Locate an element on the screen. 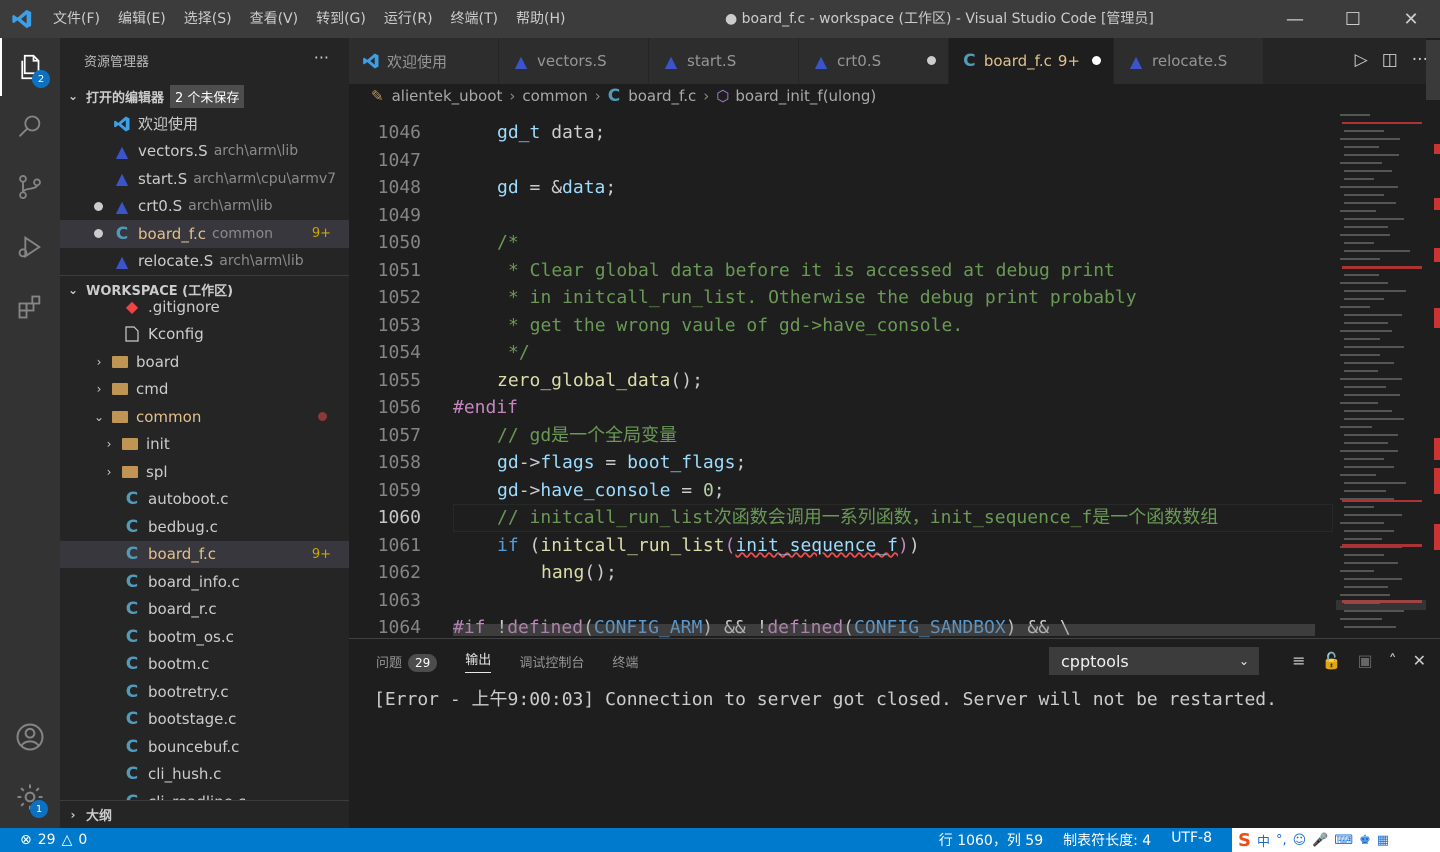 This screenshot has height=852, width=1440. close-window-button: ✕ is located at coordinates (1411, 19).